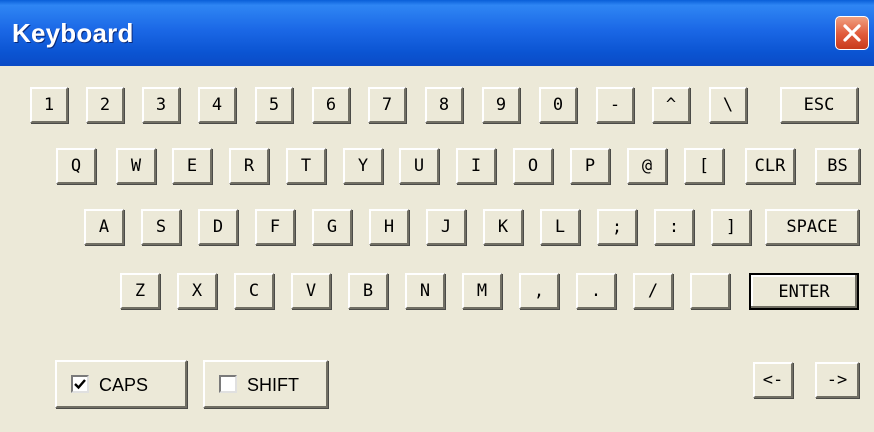 Image resolution: width=874 pixels, height=432 pixels. Describe the element at coordinates (425, 291) in the screenshot. I see `key-n: N` at that location.